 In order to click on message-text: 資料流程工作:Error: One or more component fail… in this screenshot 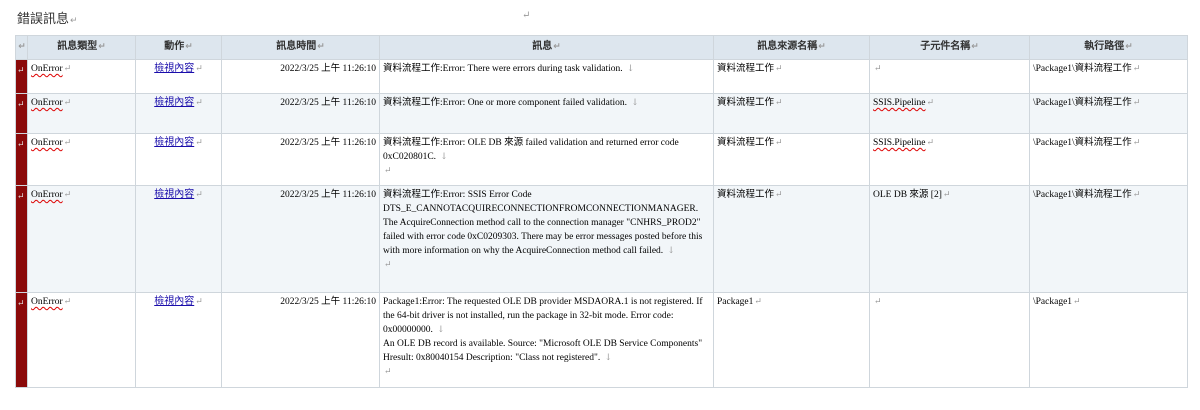, I will do `click(505, 103)`.